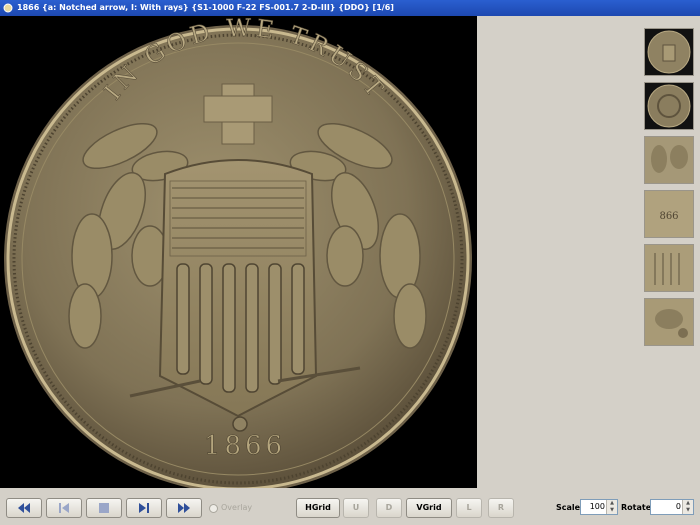  I want to click on coin-date: 1866, so click(245, 446).